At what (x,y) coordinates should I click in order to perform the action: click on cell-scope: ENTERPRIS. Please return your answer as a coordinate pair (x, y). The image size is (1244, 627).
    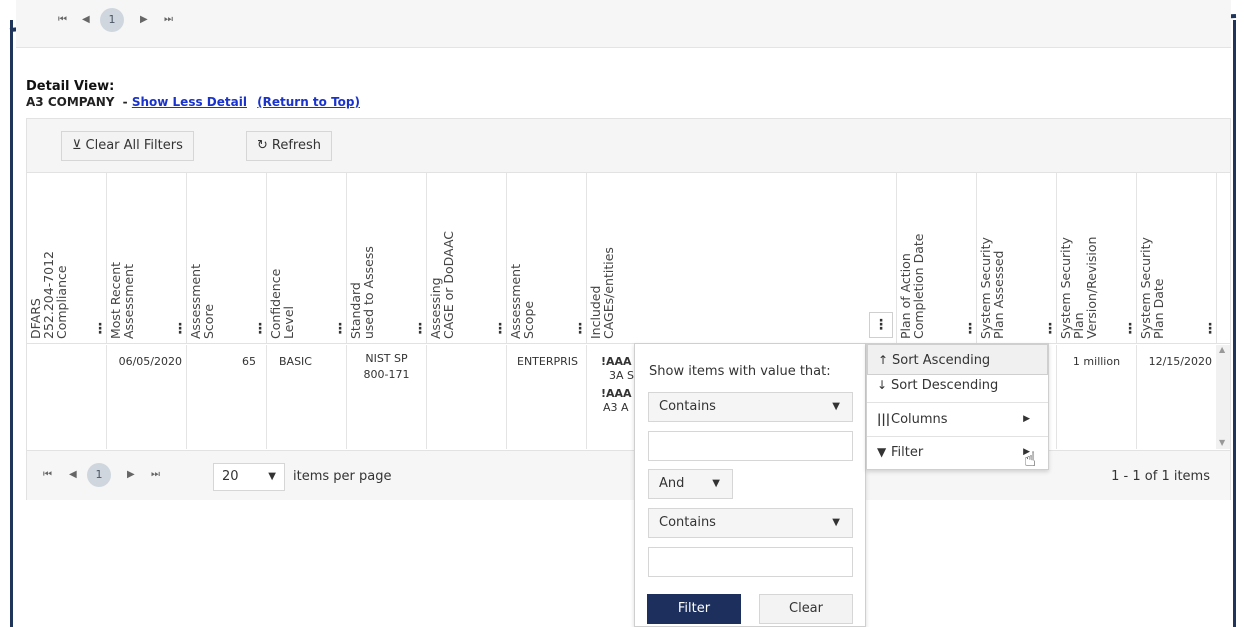
    Looking at the image, I should click on (547, 397).